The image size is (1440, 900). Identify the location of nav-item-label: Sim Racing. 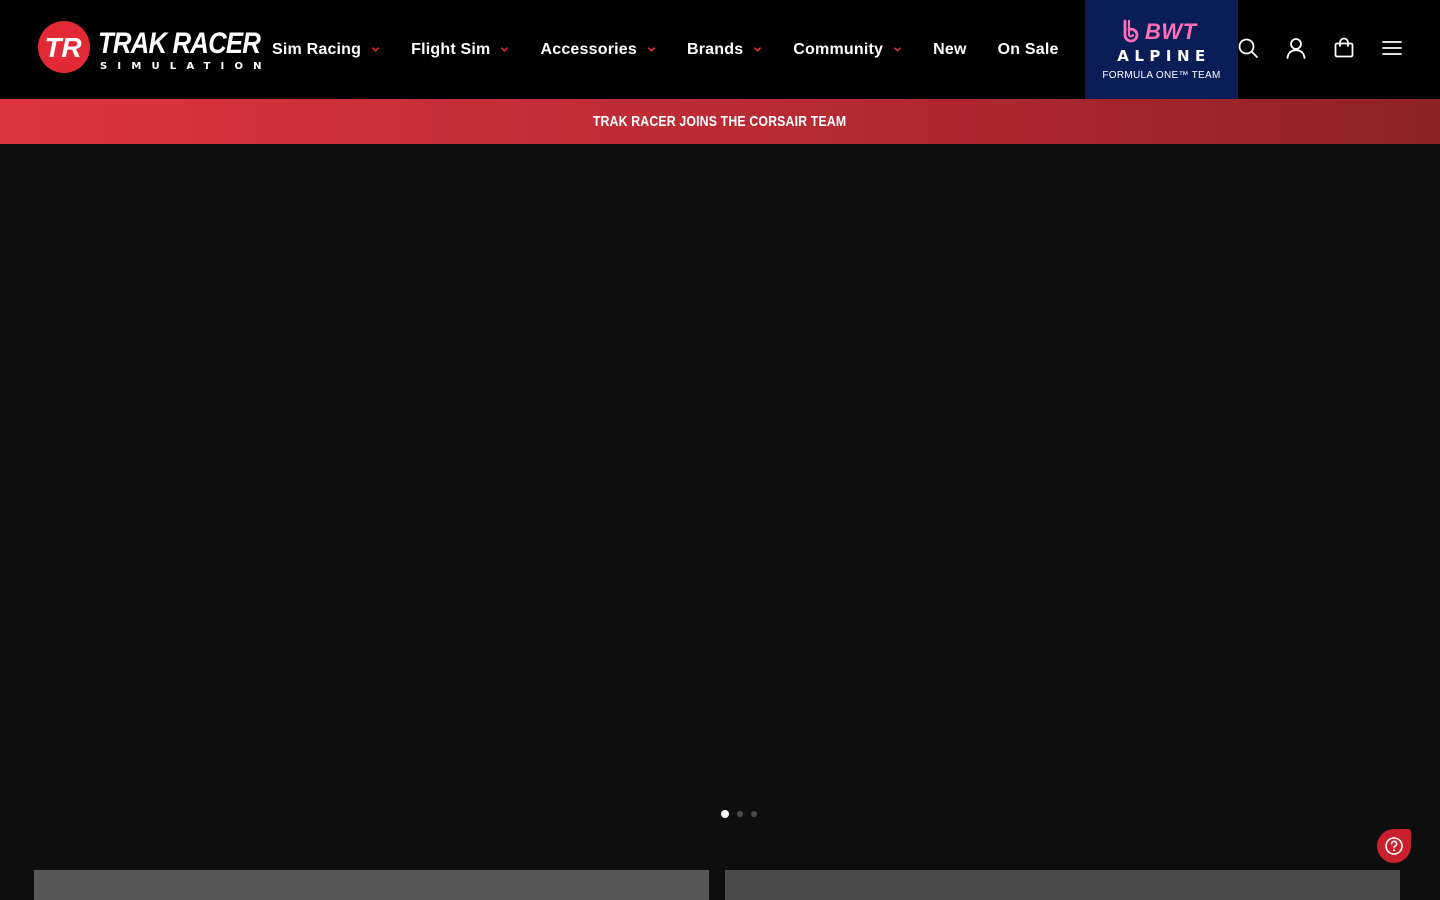
(317, 49).